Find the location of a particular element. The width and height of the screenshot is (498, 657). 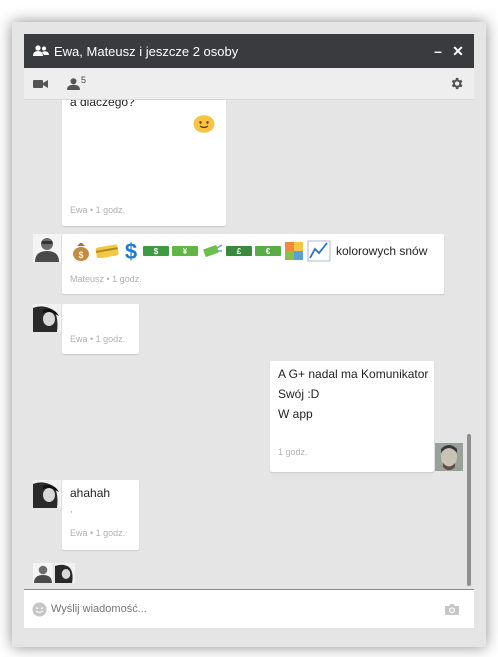

message-composer is located at coordinates (249, 608).